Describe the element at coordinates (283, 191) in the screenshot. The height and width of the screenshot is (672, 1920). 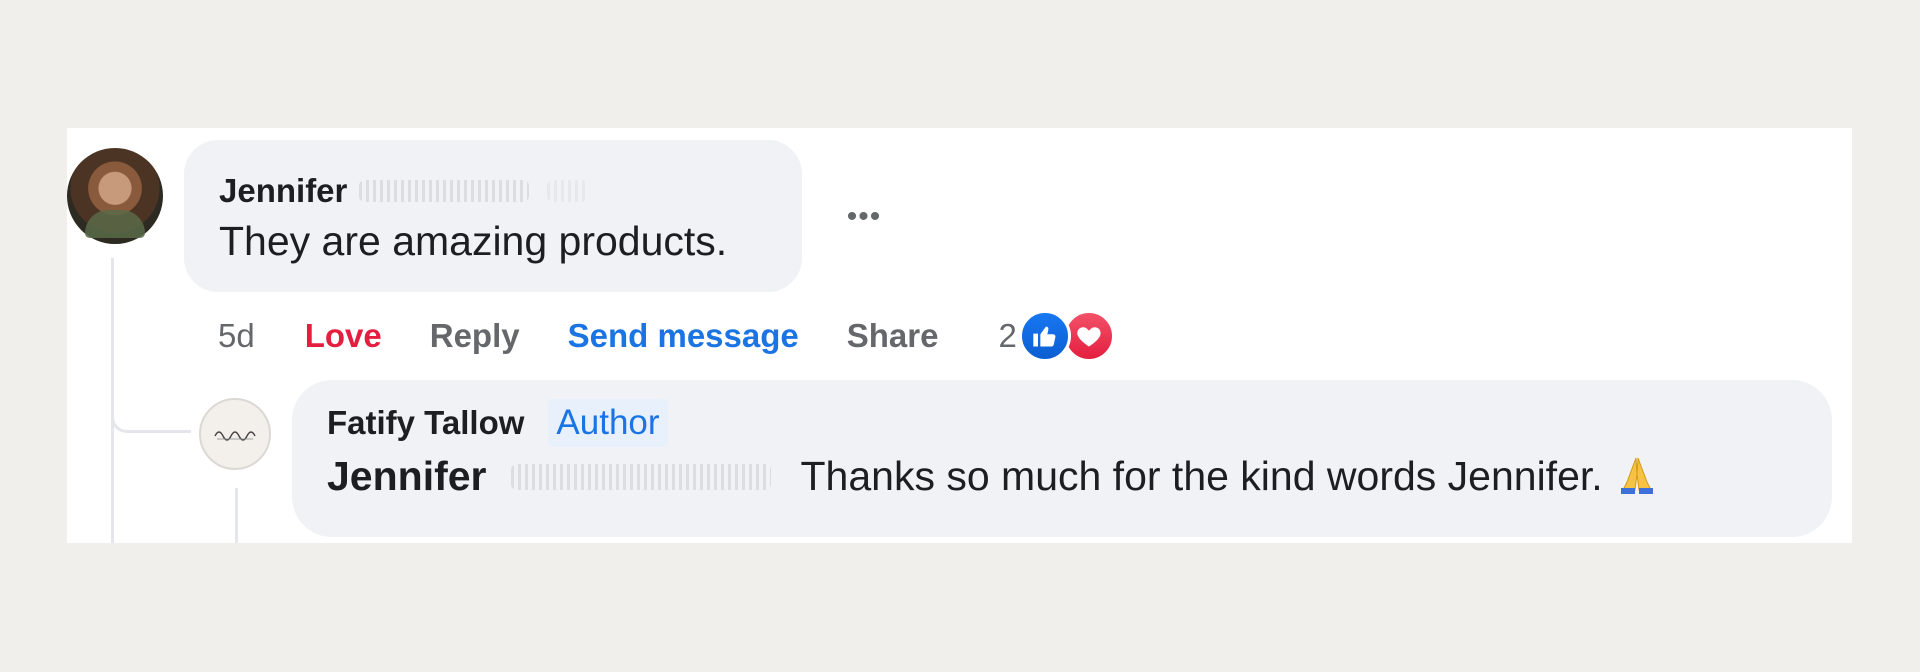
I see `commenter-name: Jennifer` at that location.